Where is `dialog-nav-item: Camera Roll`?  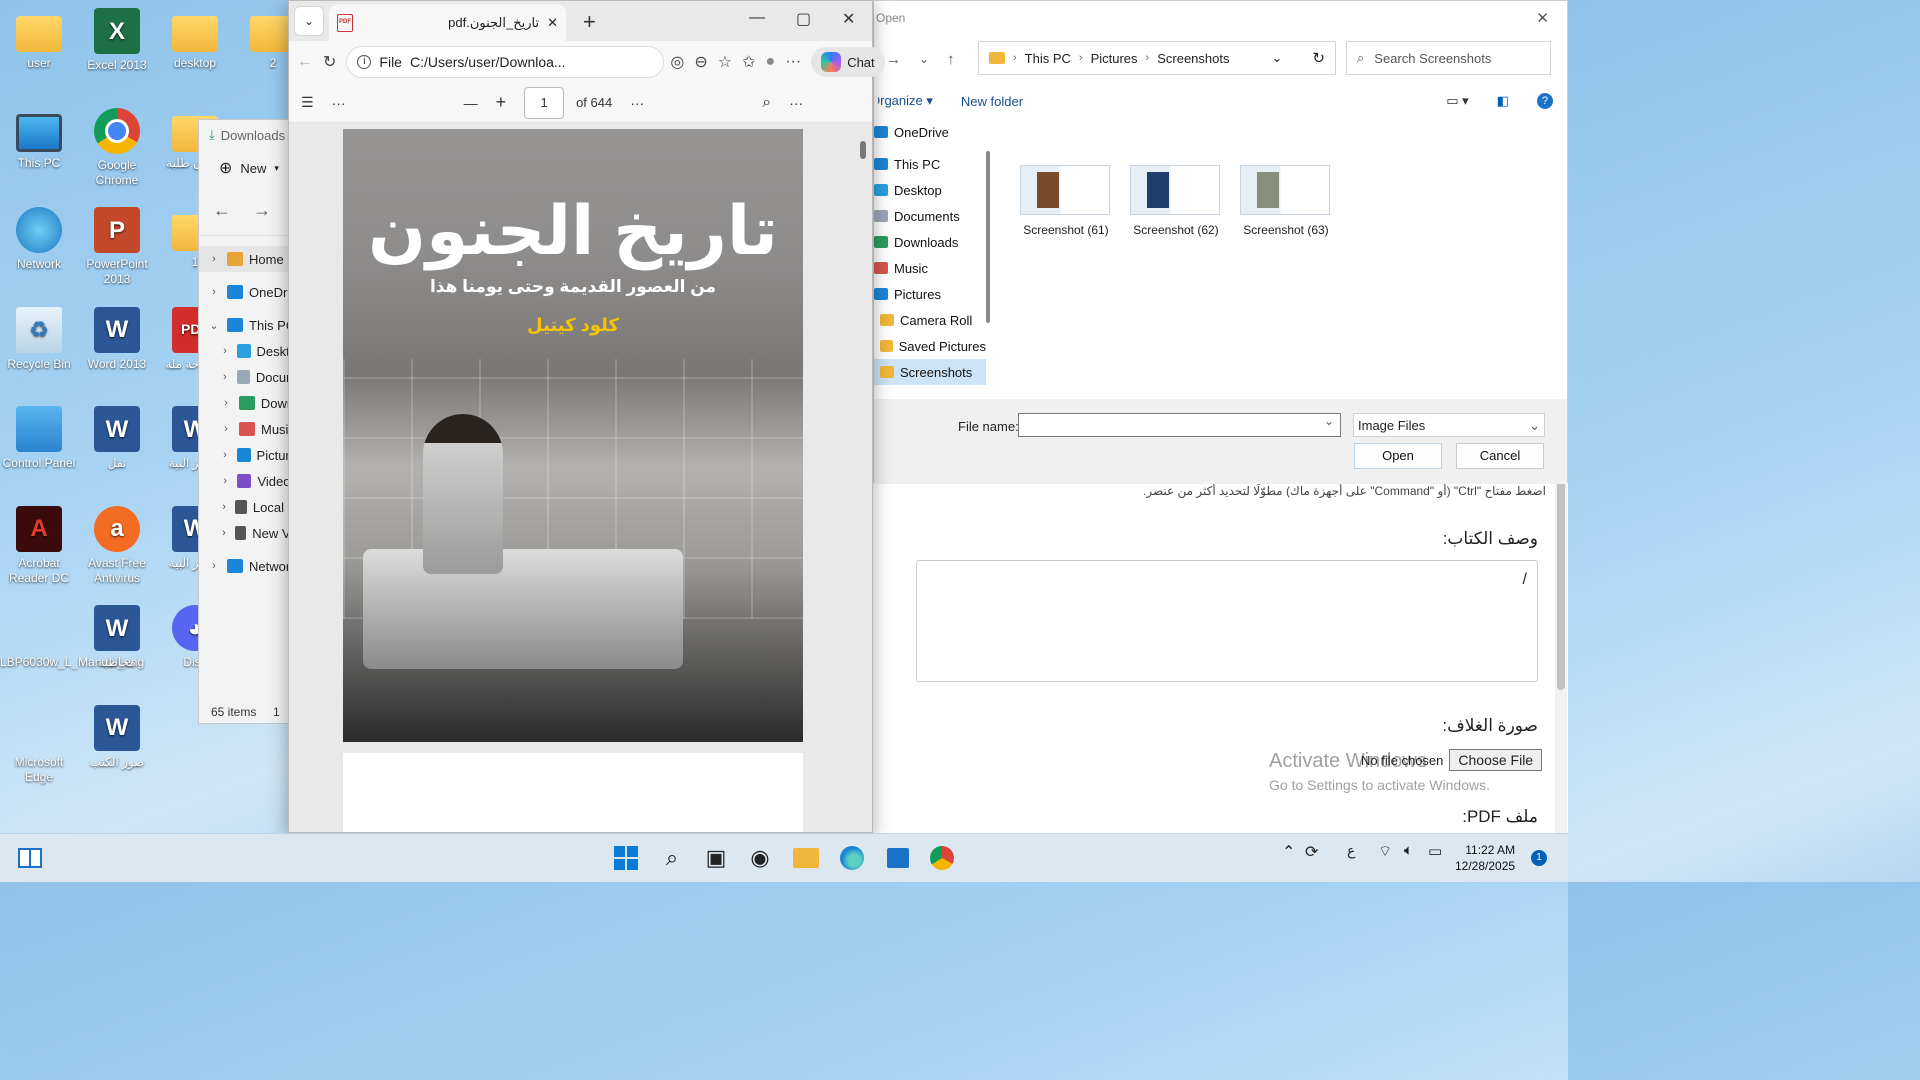 dialog-nav-item: Camera Roll is located at coordinates (930, 320).